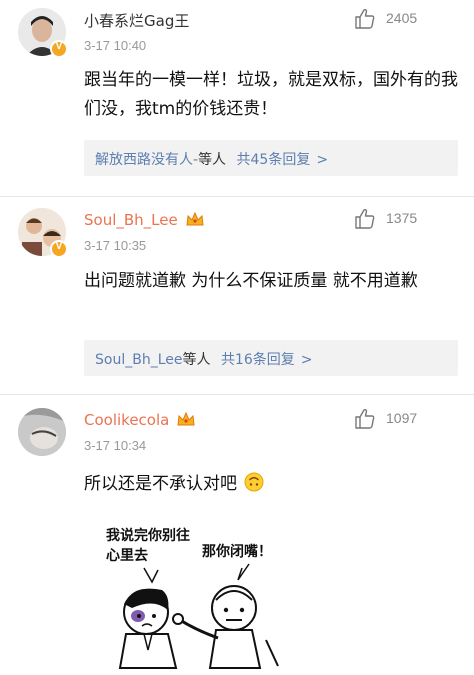 This screenshot has height=675, width=474. Describe the element at coordinates (254, 482) in the screenshot. I see `upside-down-smile-emoji` at that location.